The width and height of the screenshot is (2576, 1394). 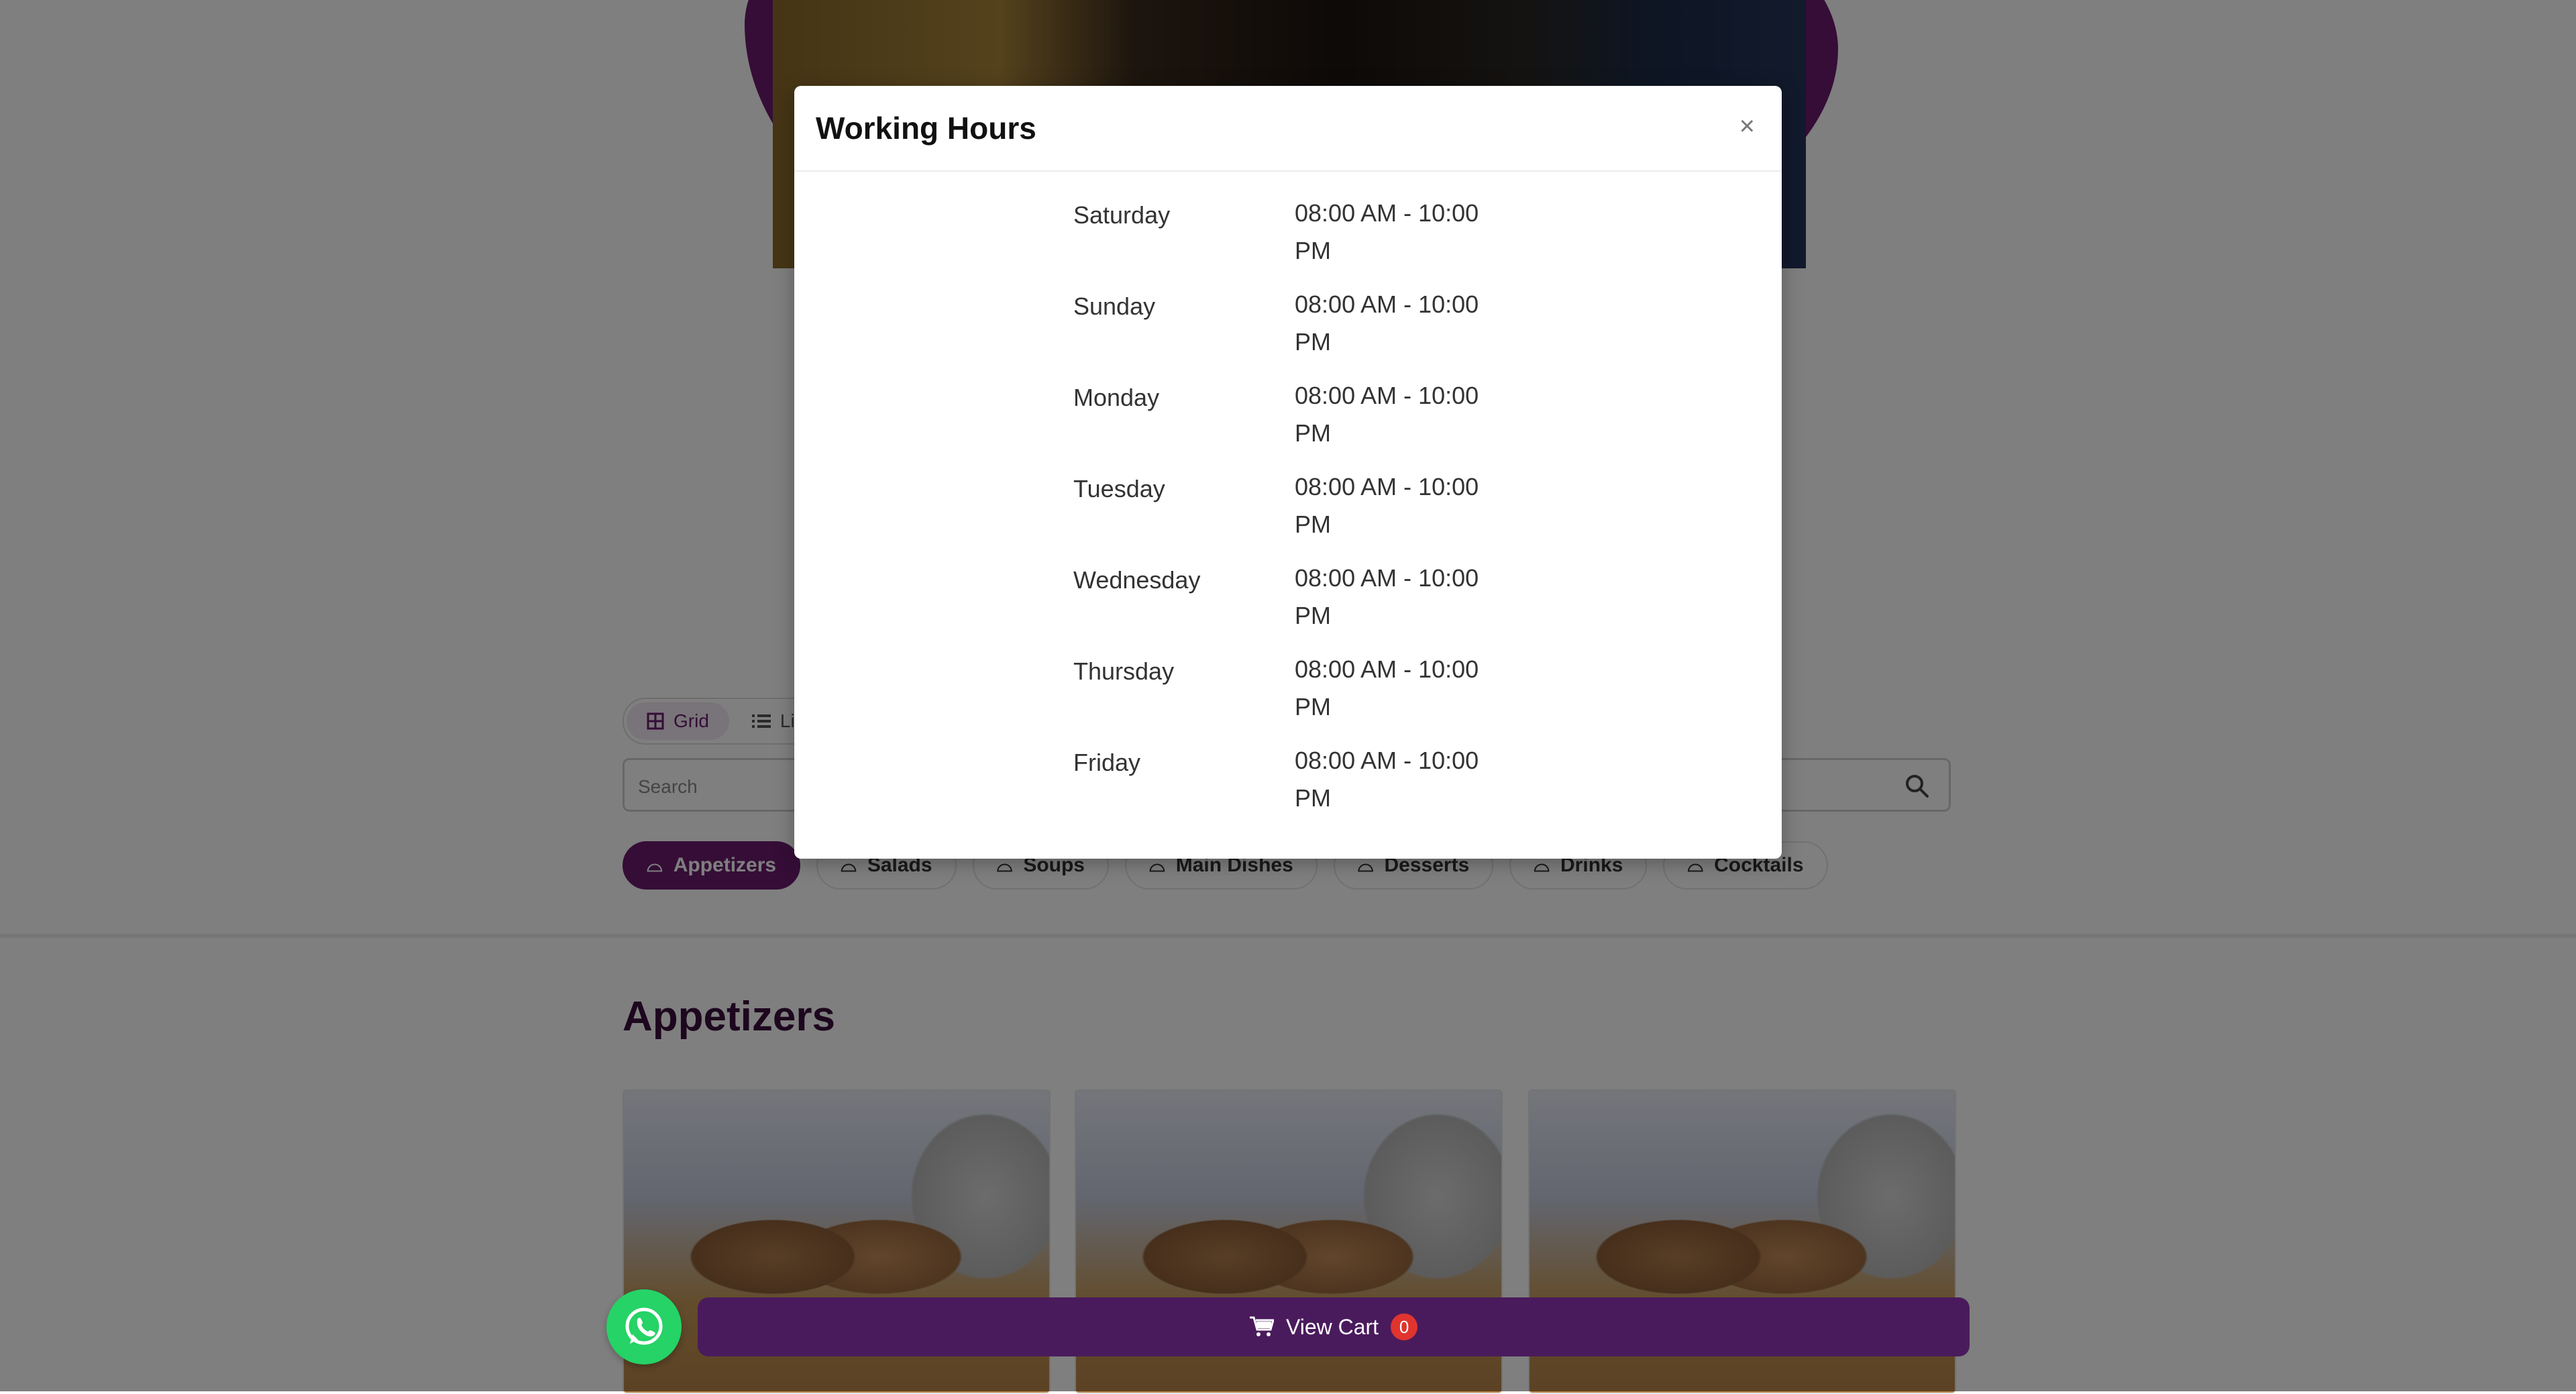 I want to click on cart-icon, so click(x=1261, y=1326).